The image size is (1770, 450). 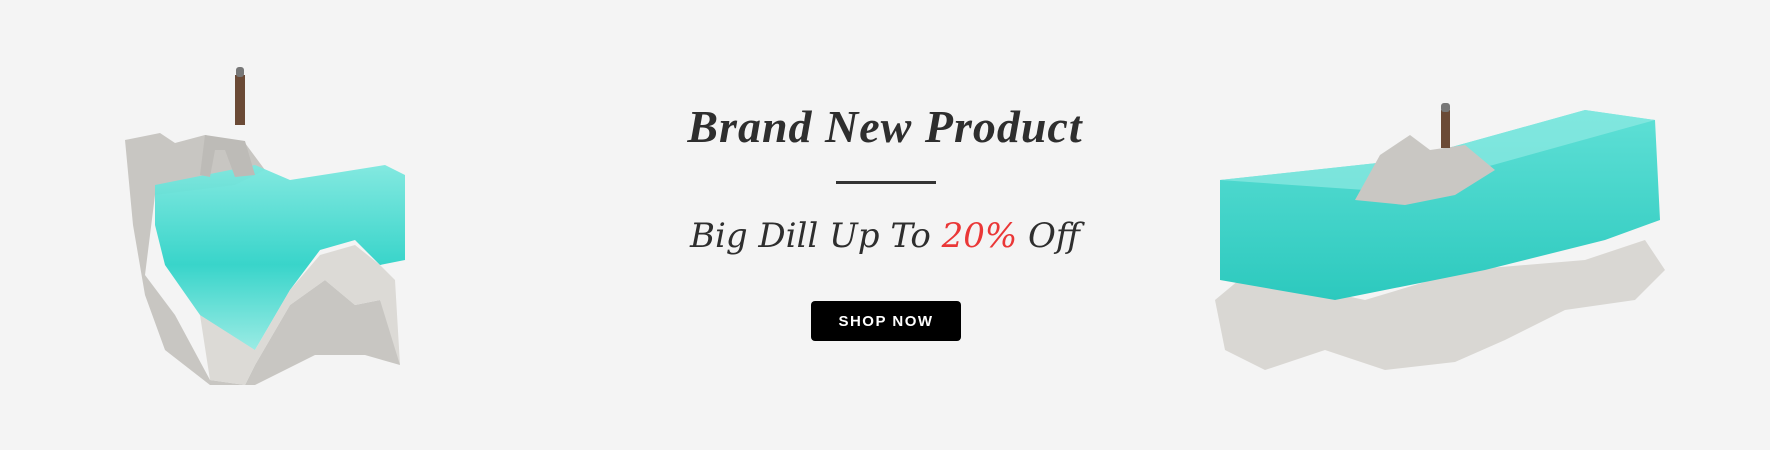 What do you see at coordinates (886, 182) in the screenshot?
I see `title-divider` at bounding box center [886, 182].